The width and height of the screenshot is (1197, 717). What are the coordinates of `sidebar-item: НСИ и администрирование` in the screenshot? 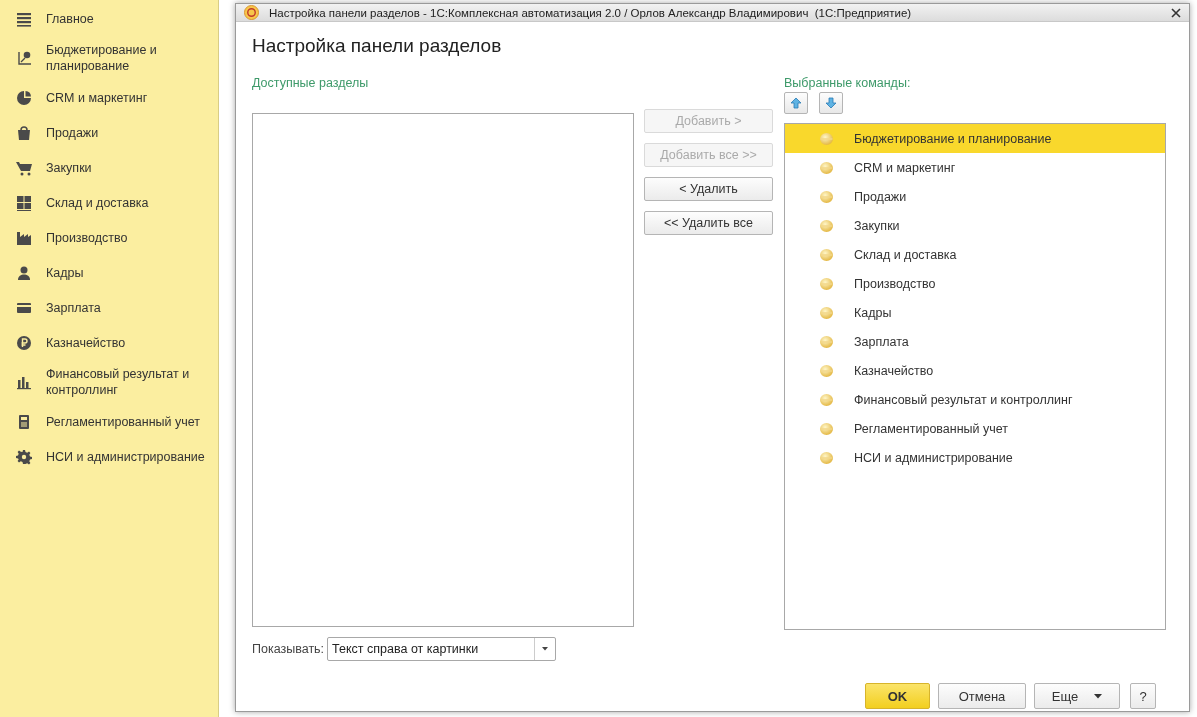 It's located at (109, 456).